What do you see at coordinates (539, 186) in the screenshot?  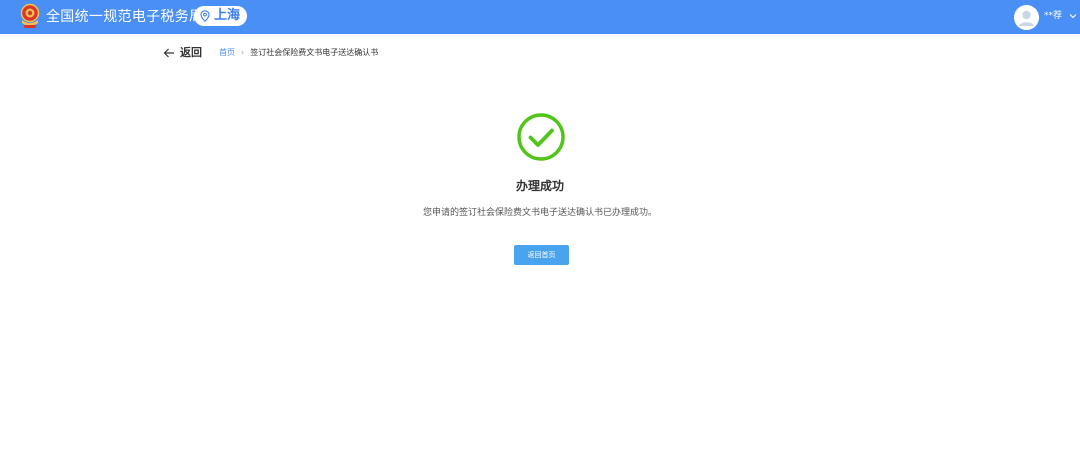 I see `result-title: 办理成功` at bounding box center [539, 186].